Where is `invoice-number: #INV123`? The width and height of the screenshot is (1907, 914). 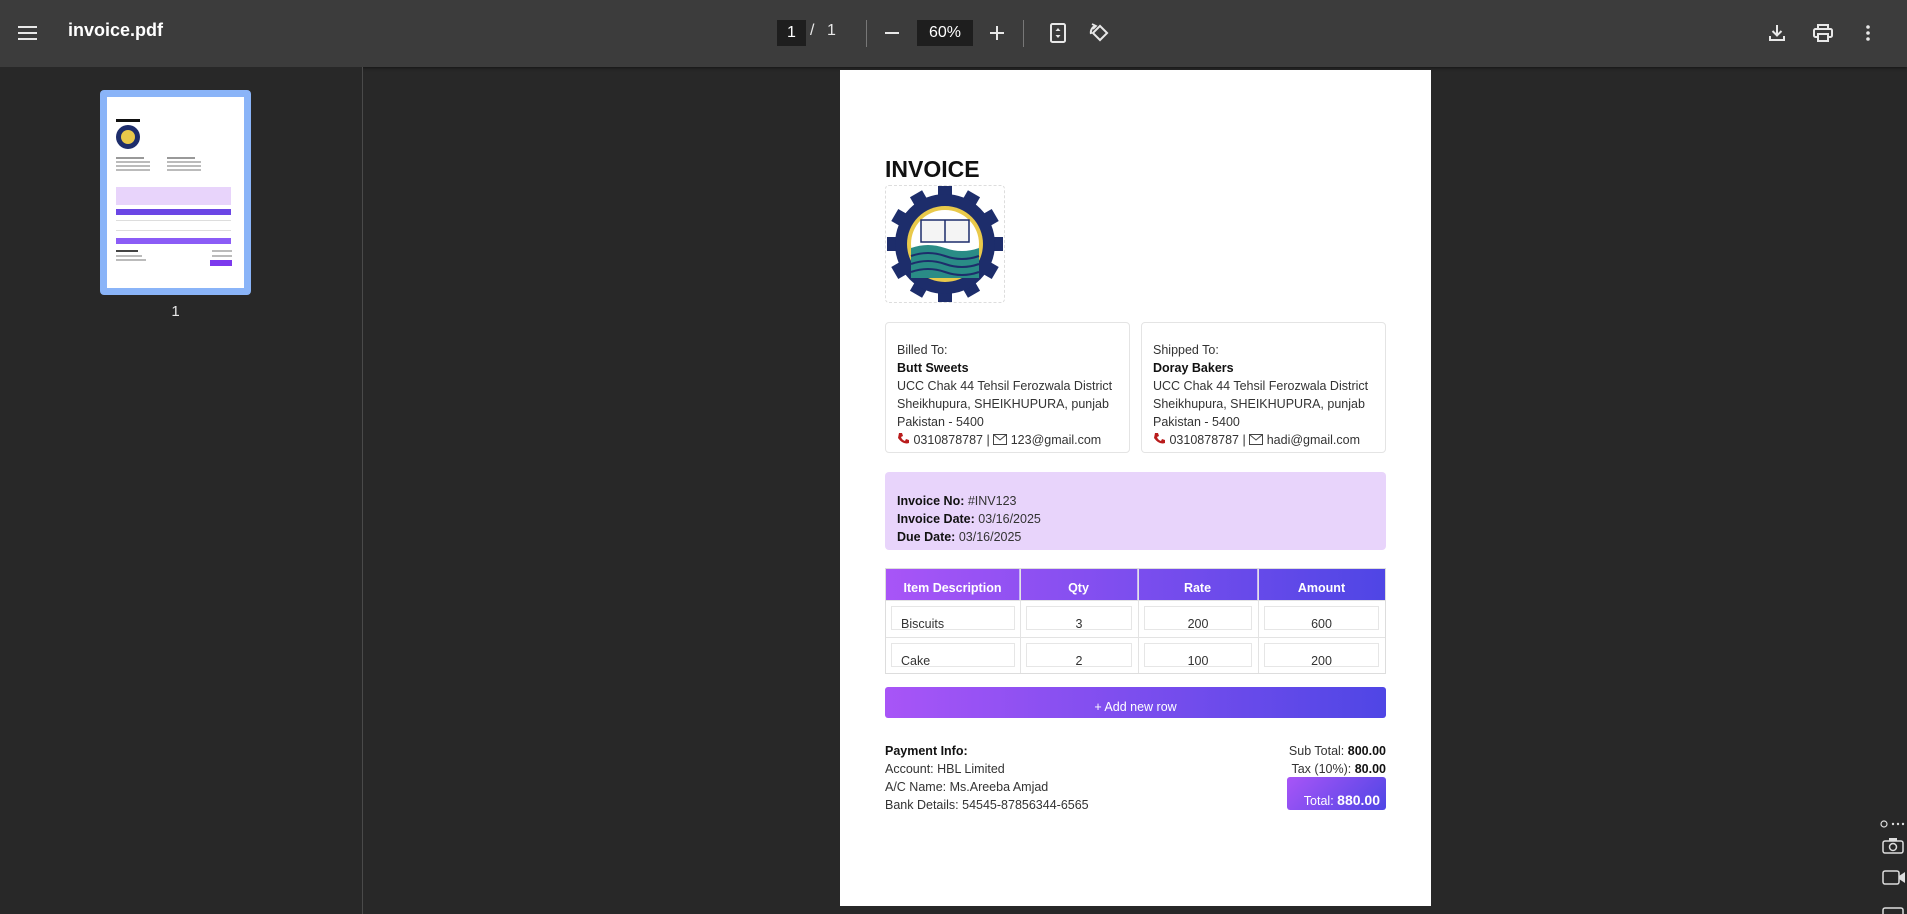
invoice-number: #INV123 is located at coordinates (992, 501).